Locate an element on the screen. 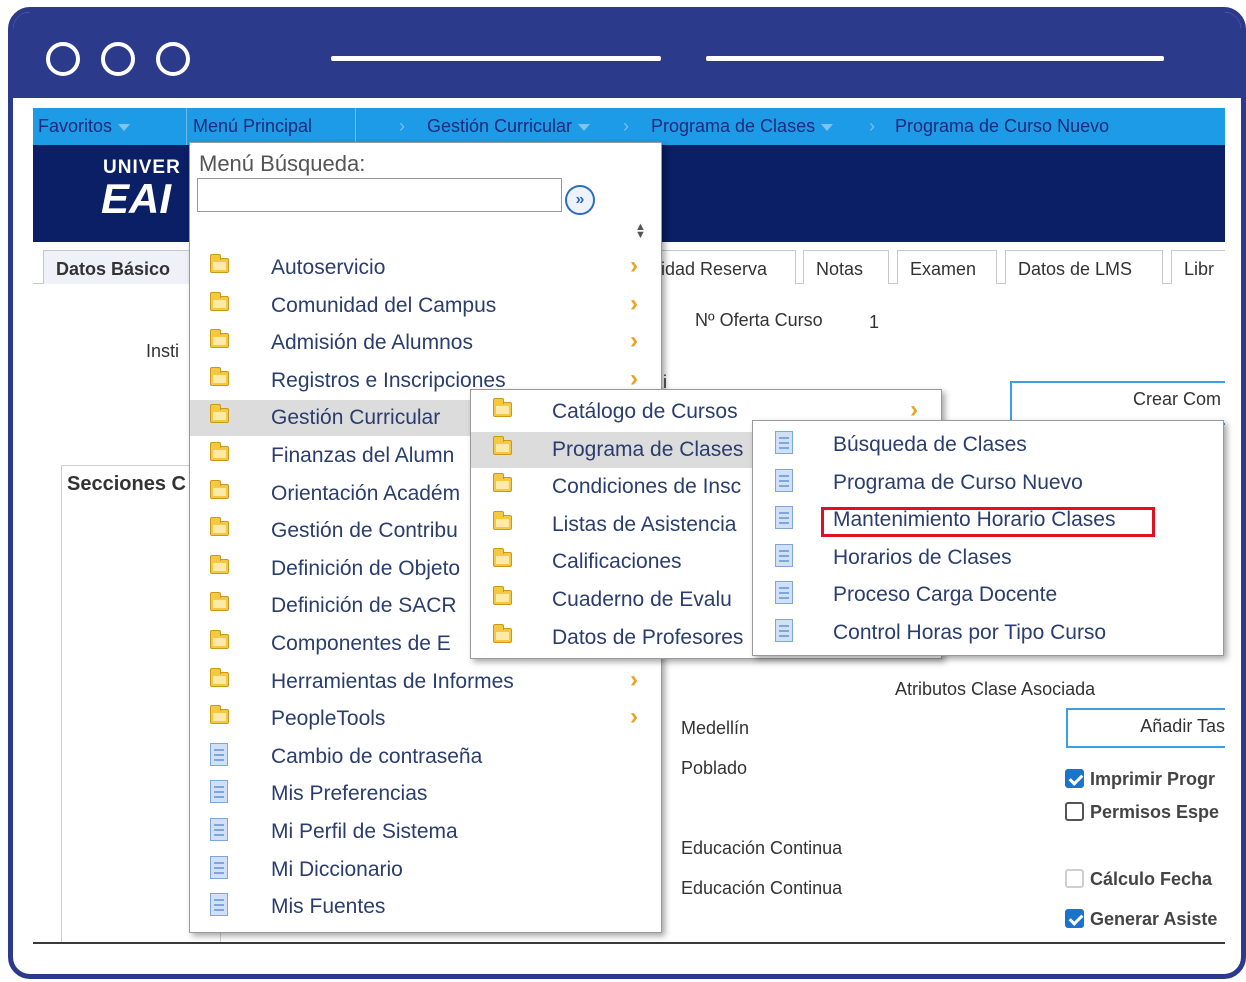 The height and width of the screenshot is (982, 1246). nav-programa-de-clases-label: Programa de Clases is located at coordinates (733, 126).